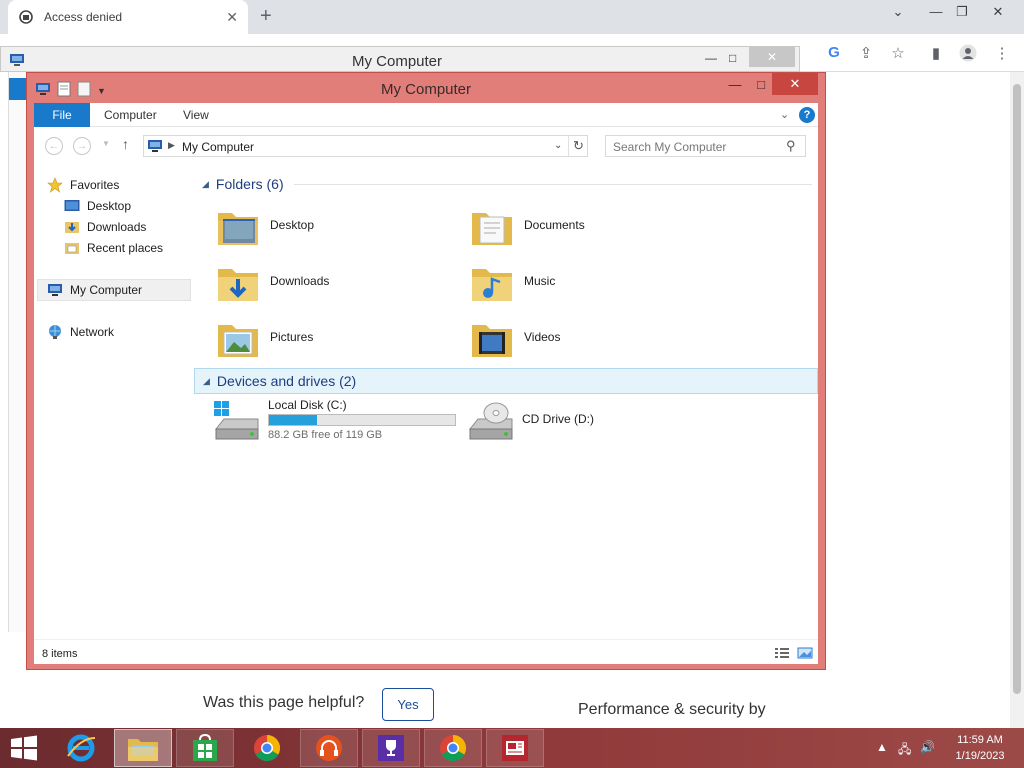 This screenshot has height=768, width=1024. What do you see at coordinates (927, 747) in the screenshot?
I see `volume-icon: 🔊` at bounding box center [927, 747].